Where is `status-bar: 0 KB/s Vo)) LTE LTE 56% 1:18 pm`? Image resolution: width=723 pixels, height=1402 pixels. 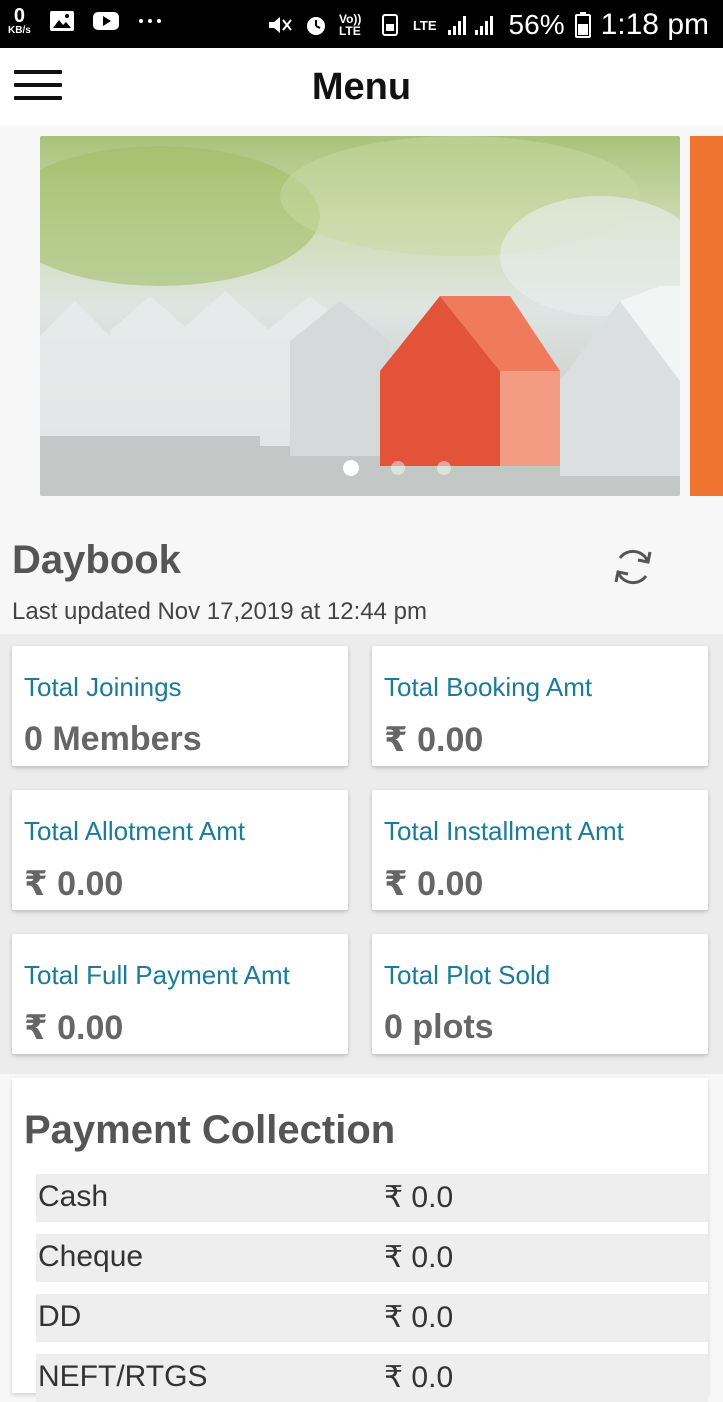 status-bar: 0 KB/s Vo)) LTE LTE 56% 1:18 pm is located at coordinates (361, 24).